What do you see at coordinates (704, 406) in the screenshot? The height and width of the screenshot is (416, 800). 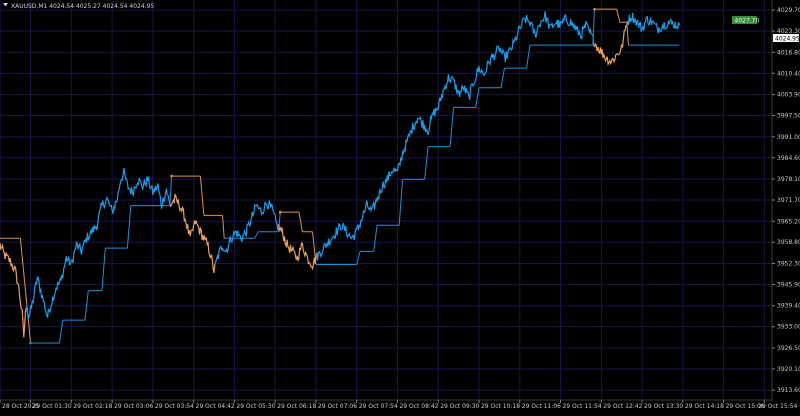 I see `time-tick-label: 29 Oct 14:18` at bounding box center [704, 406].